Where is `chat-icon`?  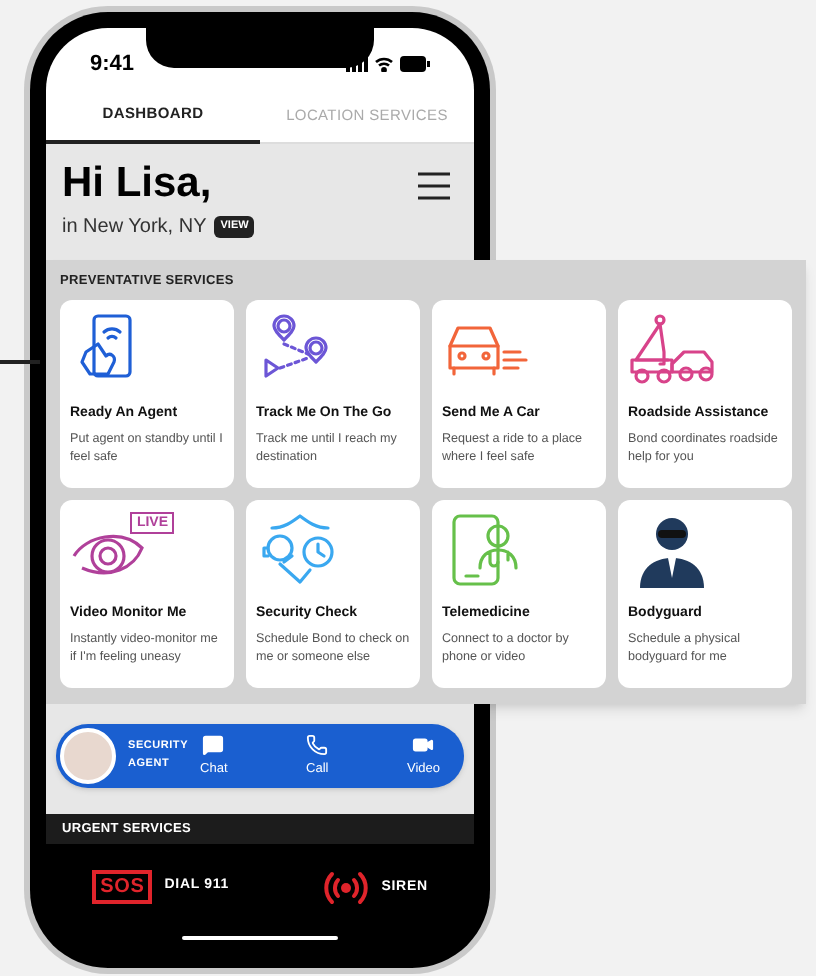
chat-icon is located at coordinates (213, 744).